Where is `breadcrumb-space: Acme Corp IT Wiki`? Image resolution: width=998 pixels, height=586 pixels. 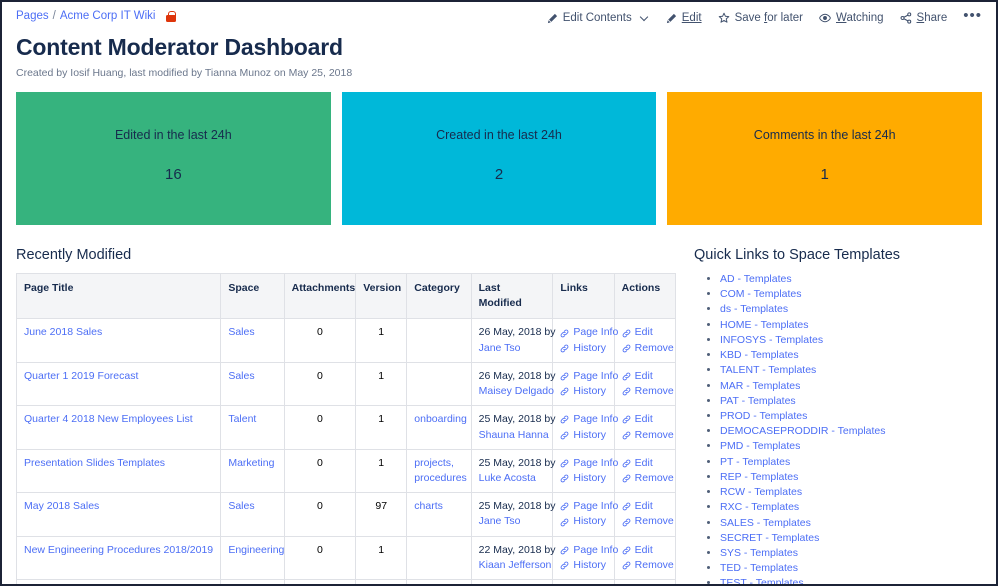 breadcrumb-space: Acme Corp IT Wiki is located at coordinates (108, 16).